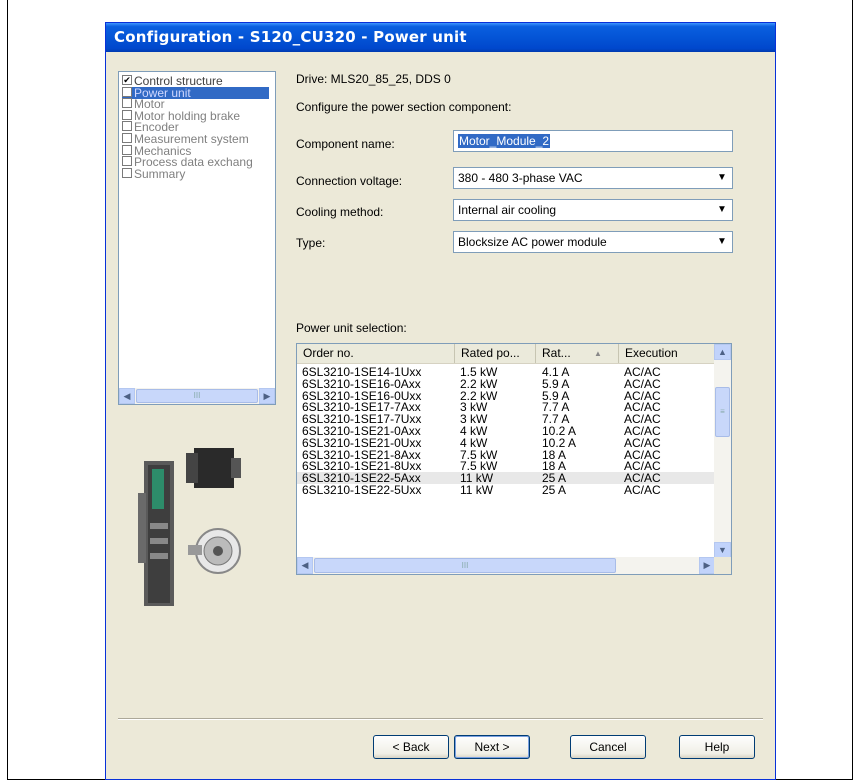 The width and height of the screenshot is (861, 782). What do you see at coordinates (598, 353) in the screenshot?
I see `sort-ascending-icon: ▲` at bounding box center [598, 353].